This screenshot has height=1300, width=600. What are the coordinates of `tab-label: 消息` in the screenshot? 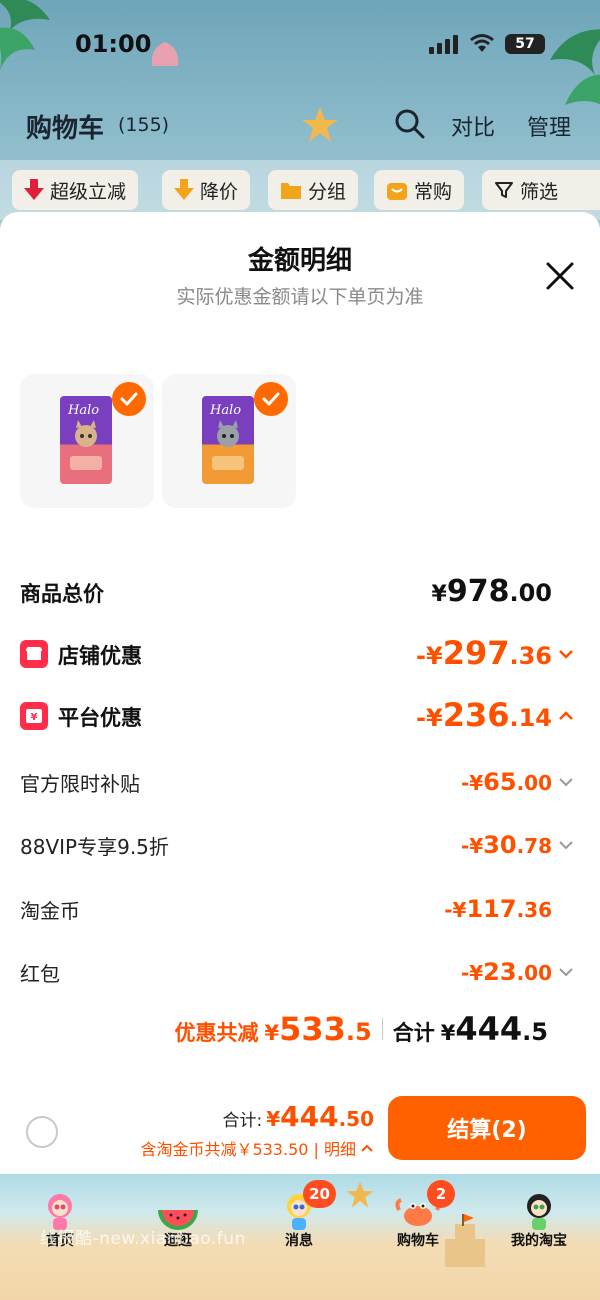 It's located at (299, 1241).